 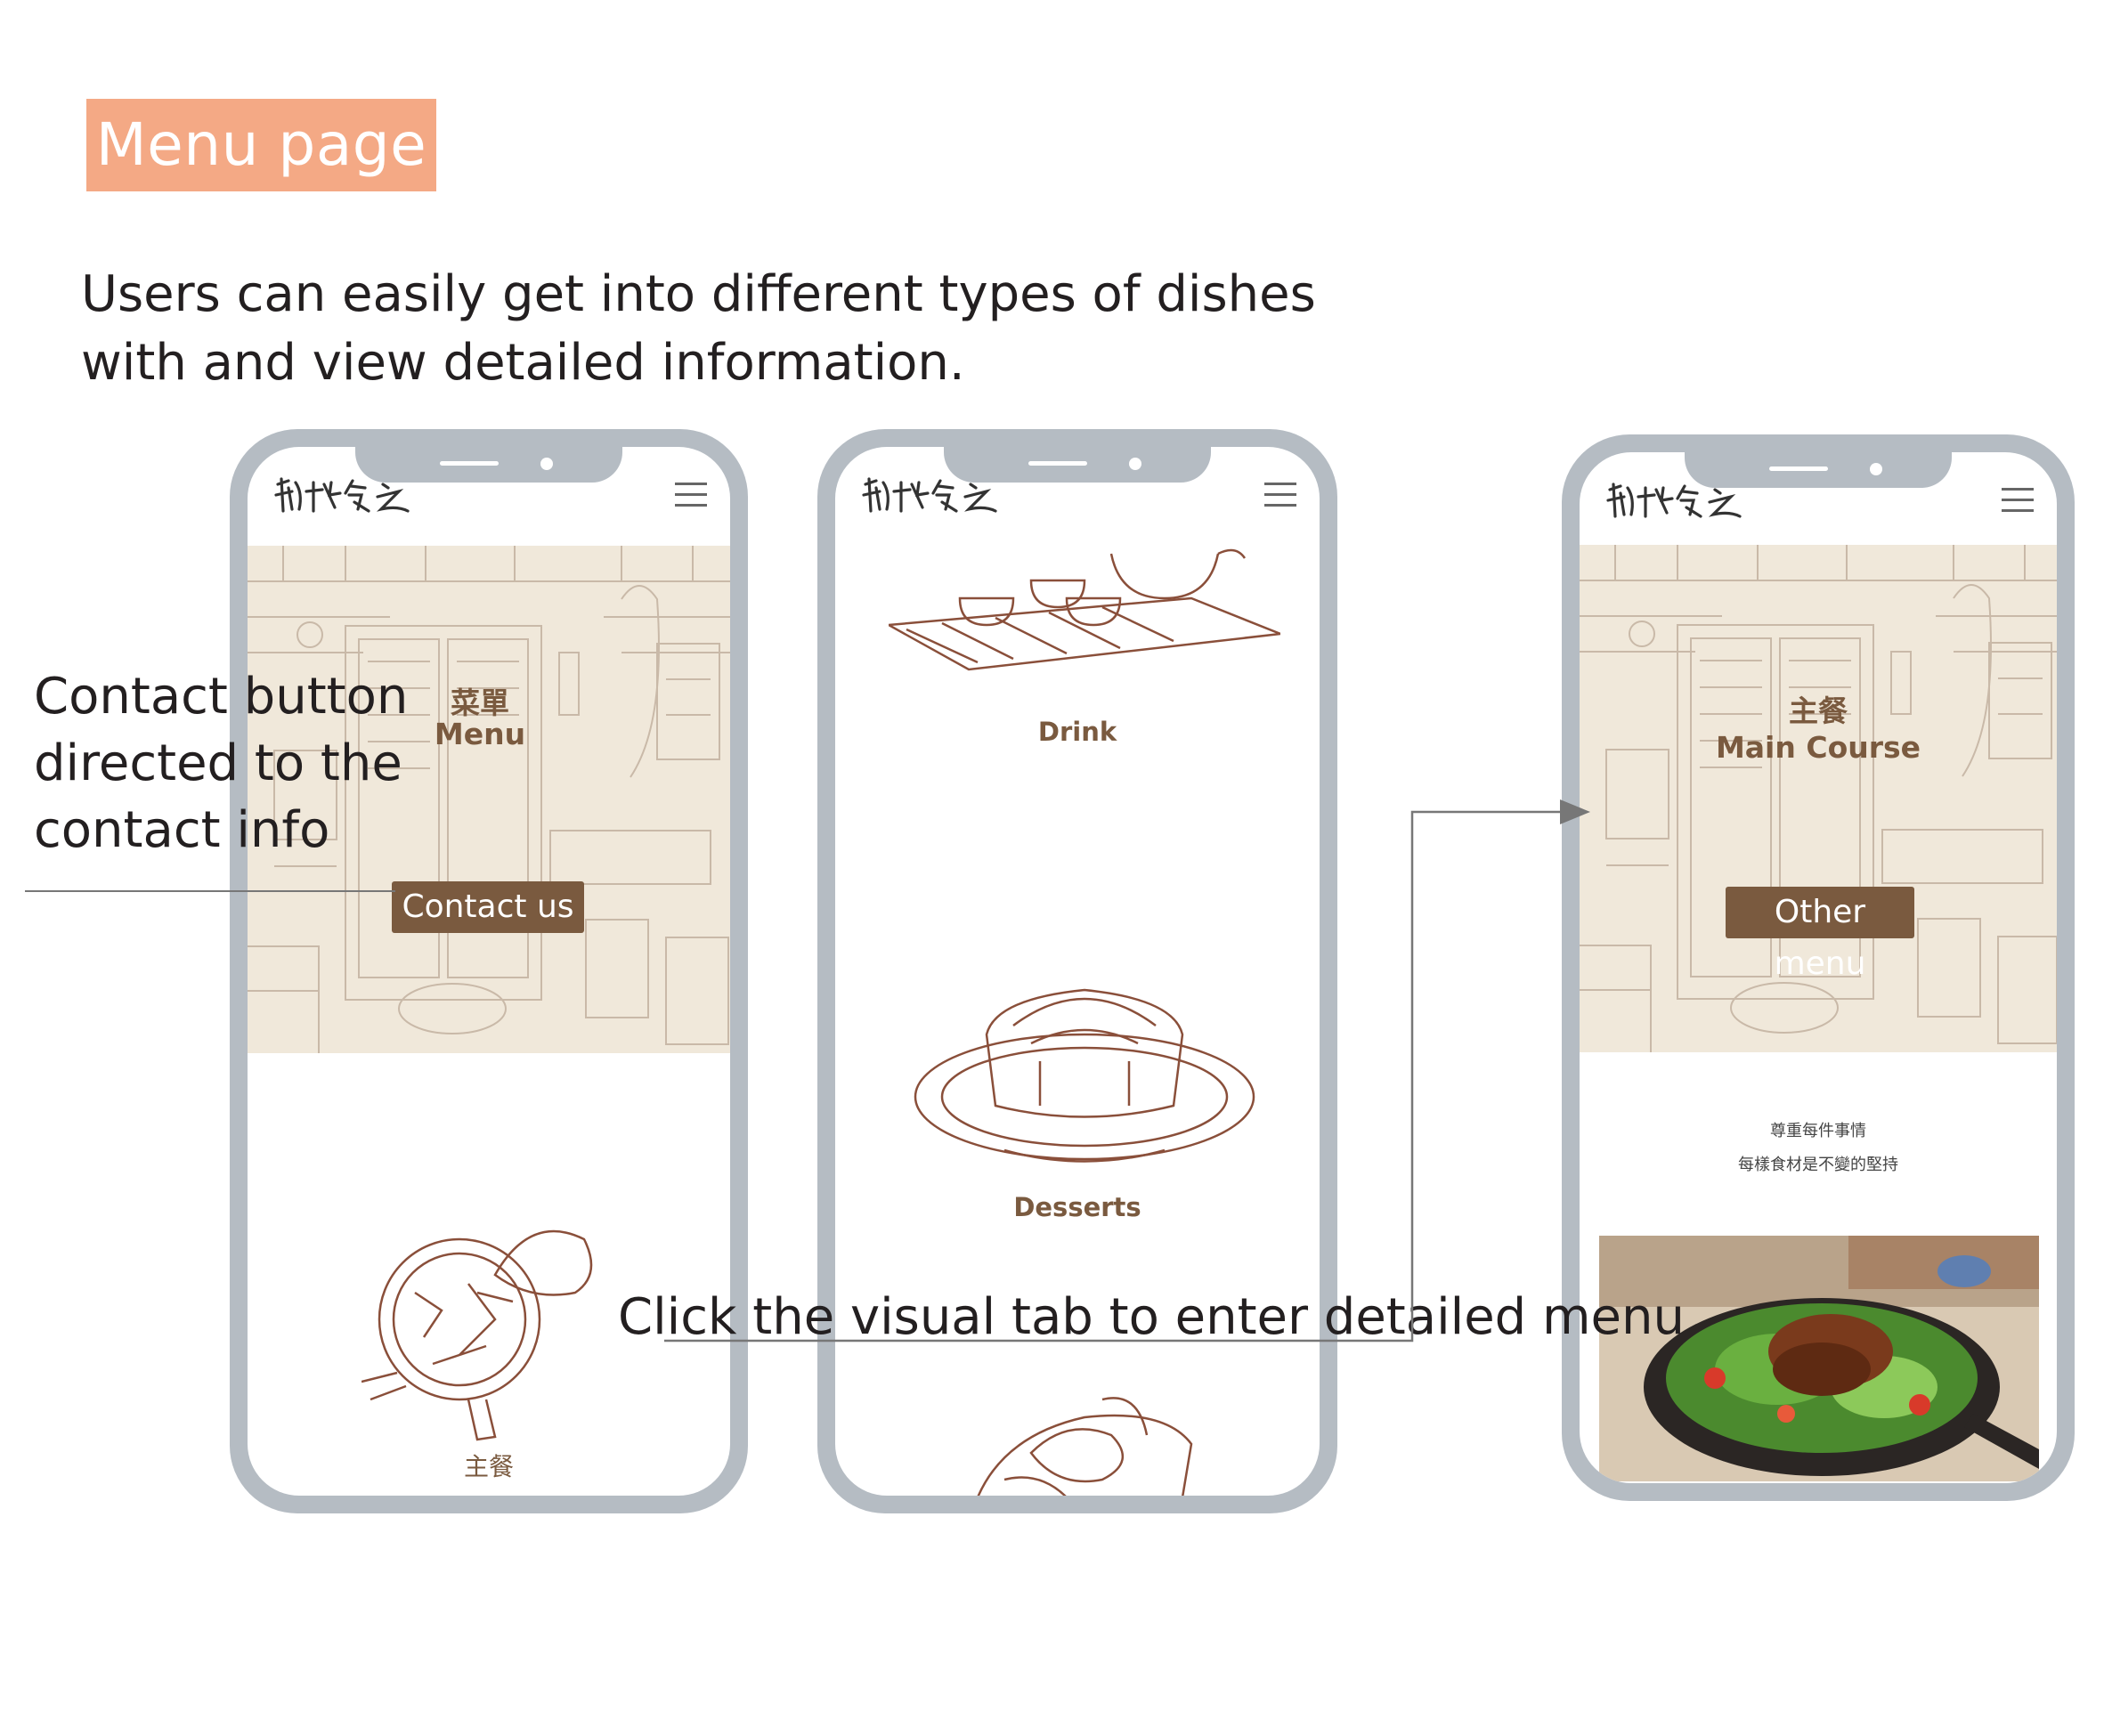 I want to click on tagline-line-2: 每樣食材是不變的堅持, so click(x=1818, y=1165).